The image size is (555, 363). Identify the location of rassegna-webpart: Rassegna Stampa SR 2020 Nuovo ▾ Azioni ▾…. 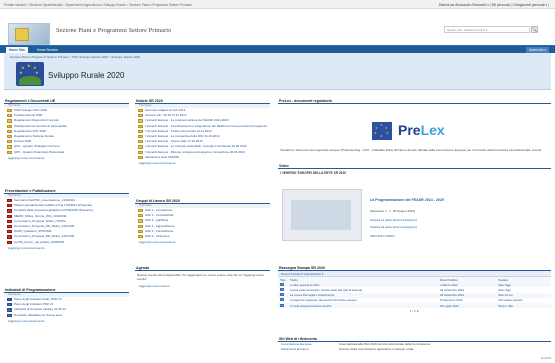
(414, 297).